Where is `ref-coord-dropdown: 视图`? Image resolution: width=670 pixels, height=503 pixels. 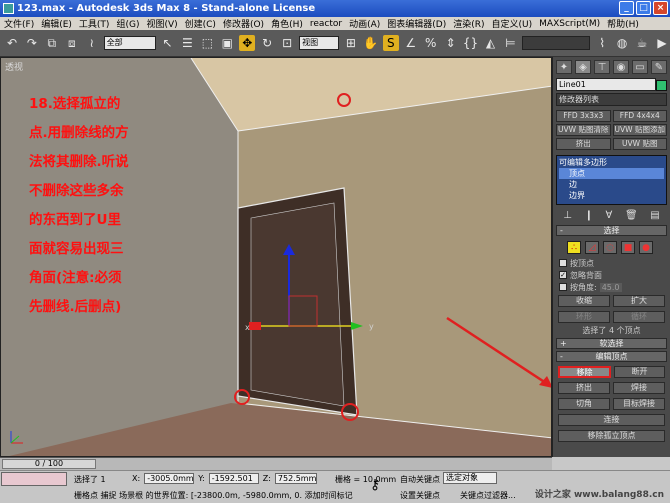
ref-coord-dropdown: 视图 is located at coordinates (319, 43).